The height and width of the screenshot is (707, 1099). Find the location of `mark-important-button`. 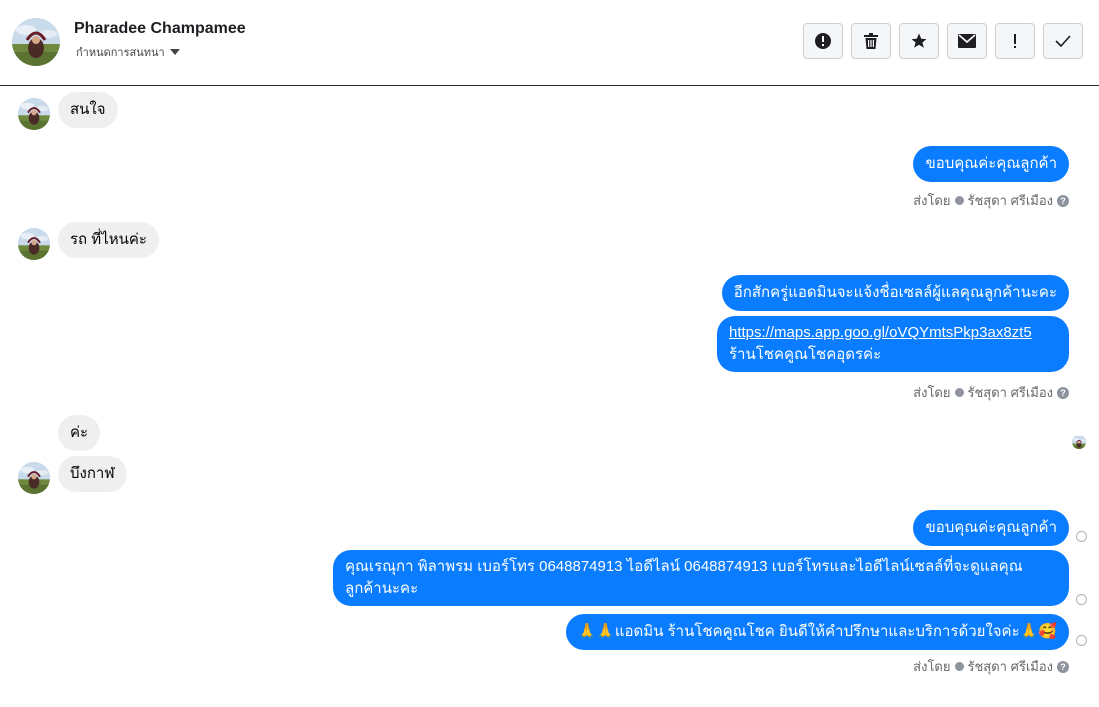

mark-important-button is located at coordinates (1015, 41).